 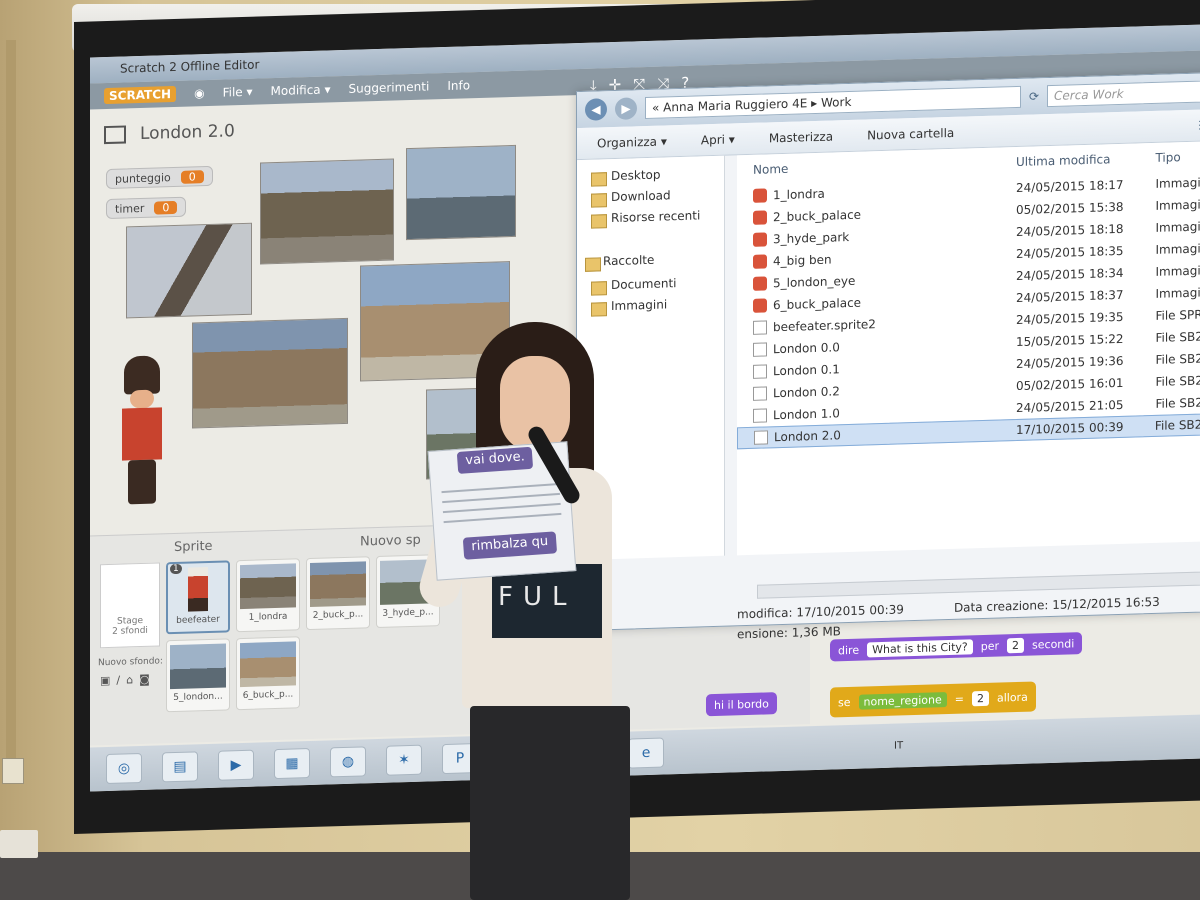 I want to click on if-block: se nome_regione = 2 allora, so click(x=933, y=699).